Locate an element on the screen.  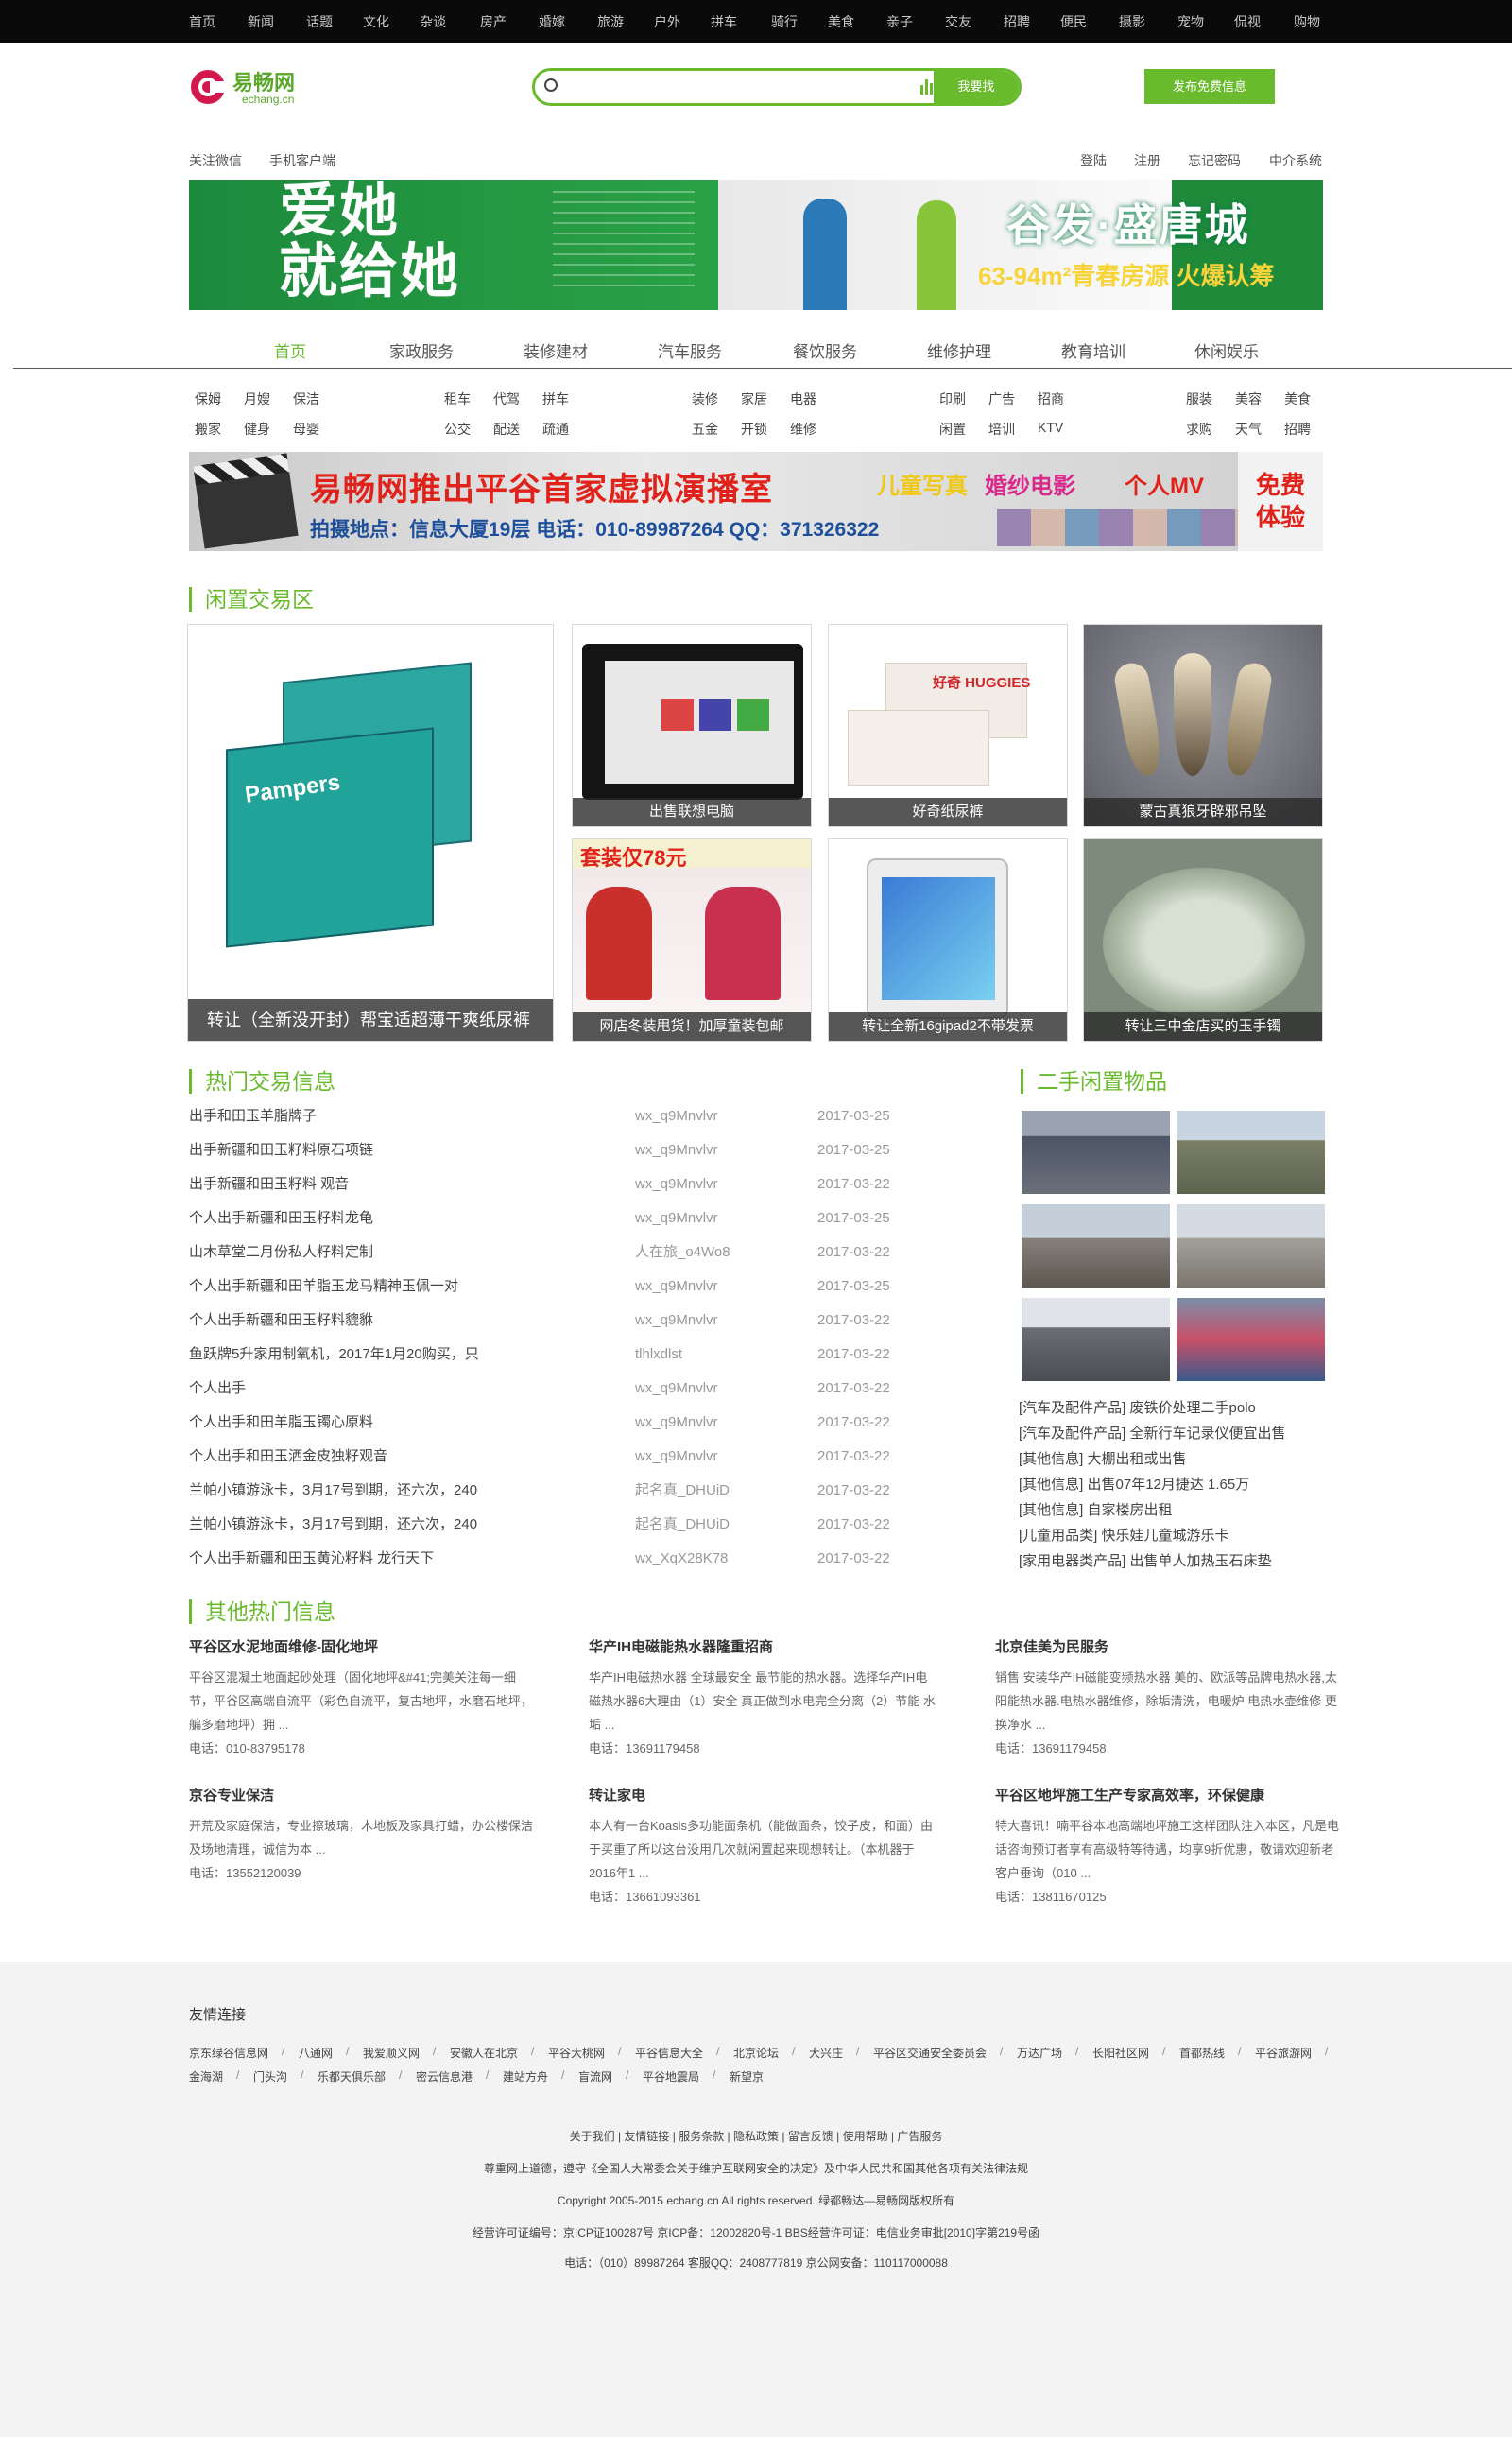
friend-link: 万达广场 is located at coordinates (1039, 2053).